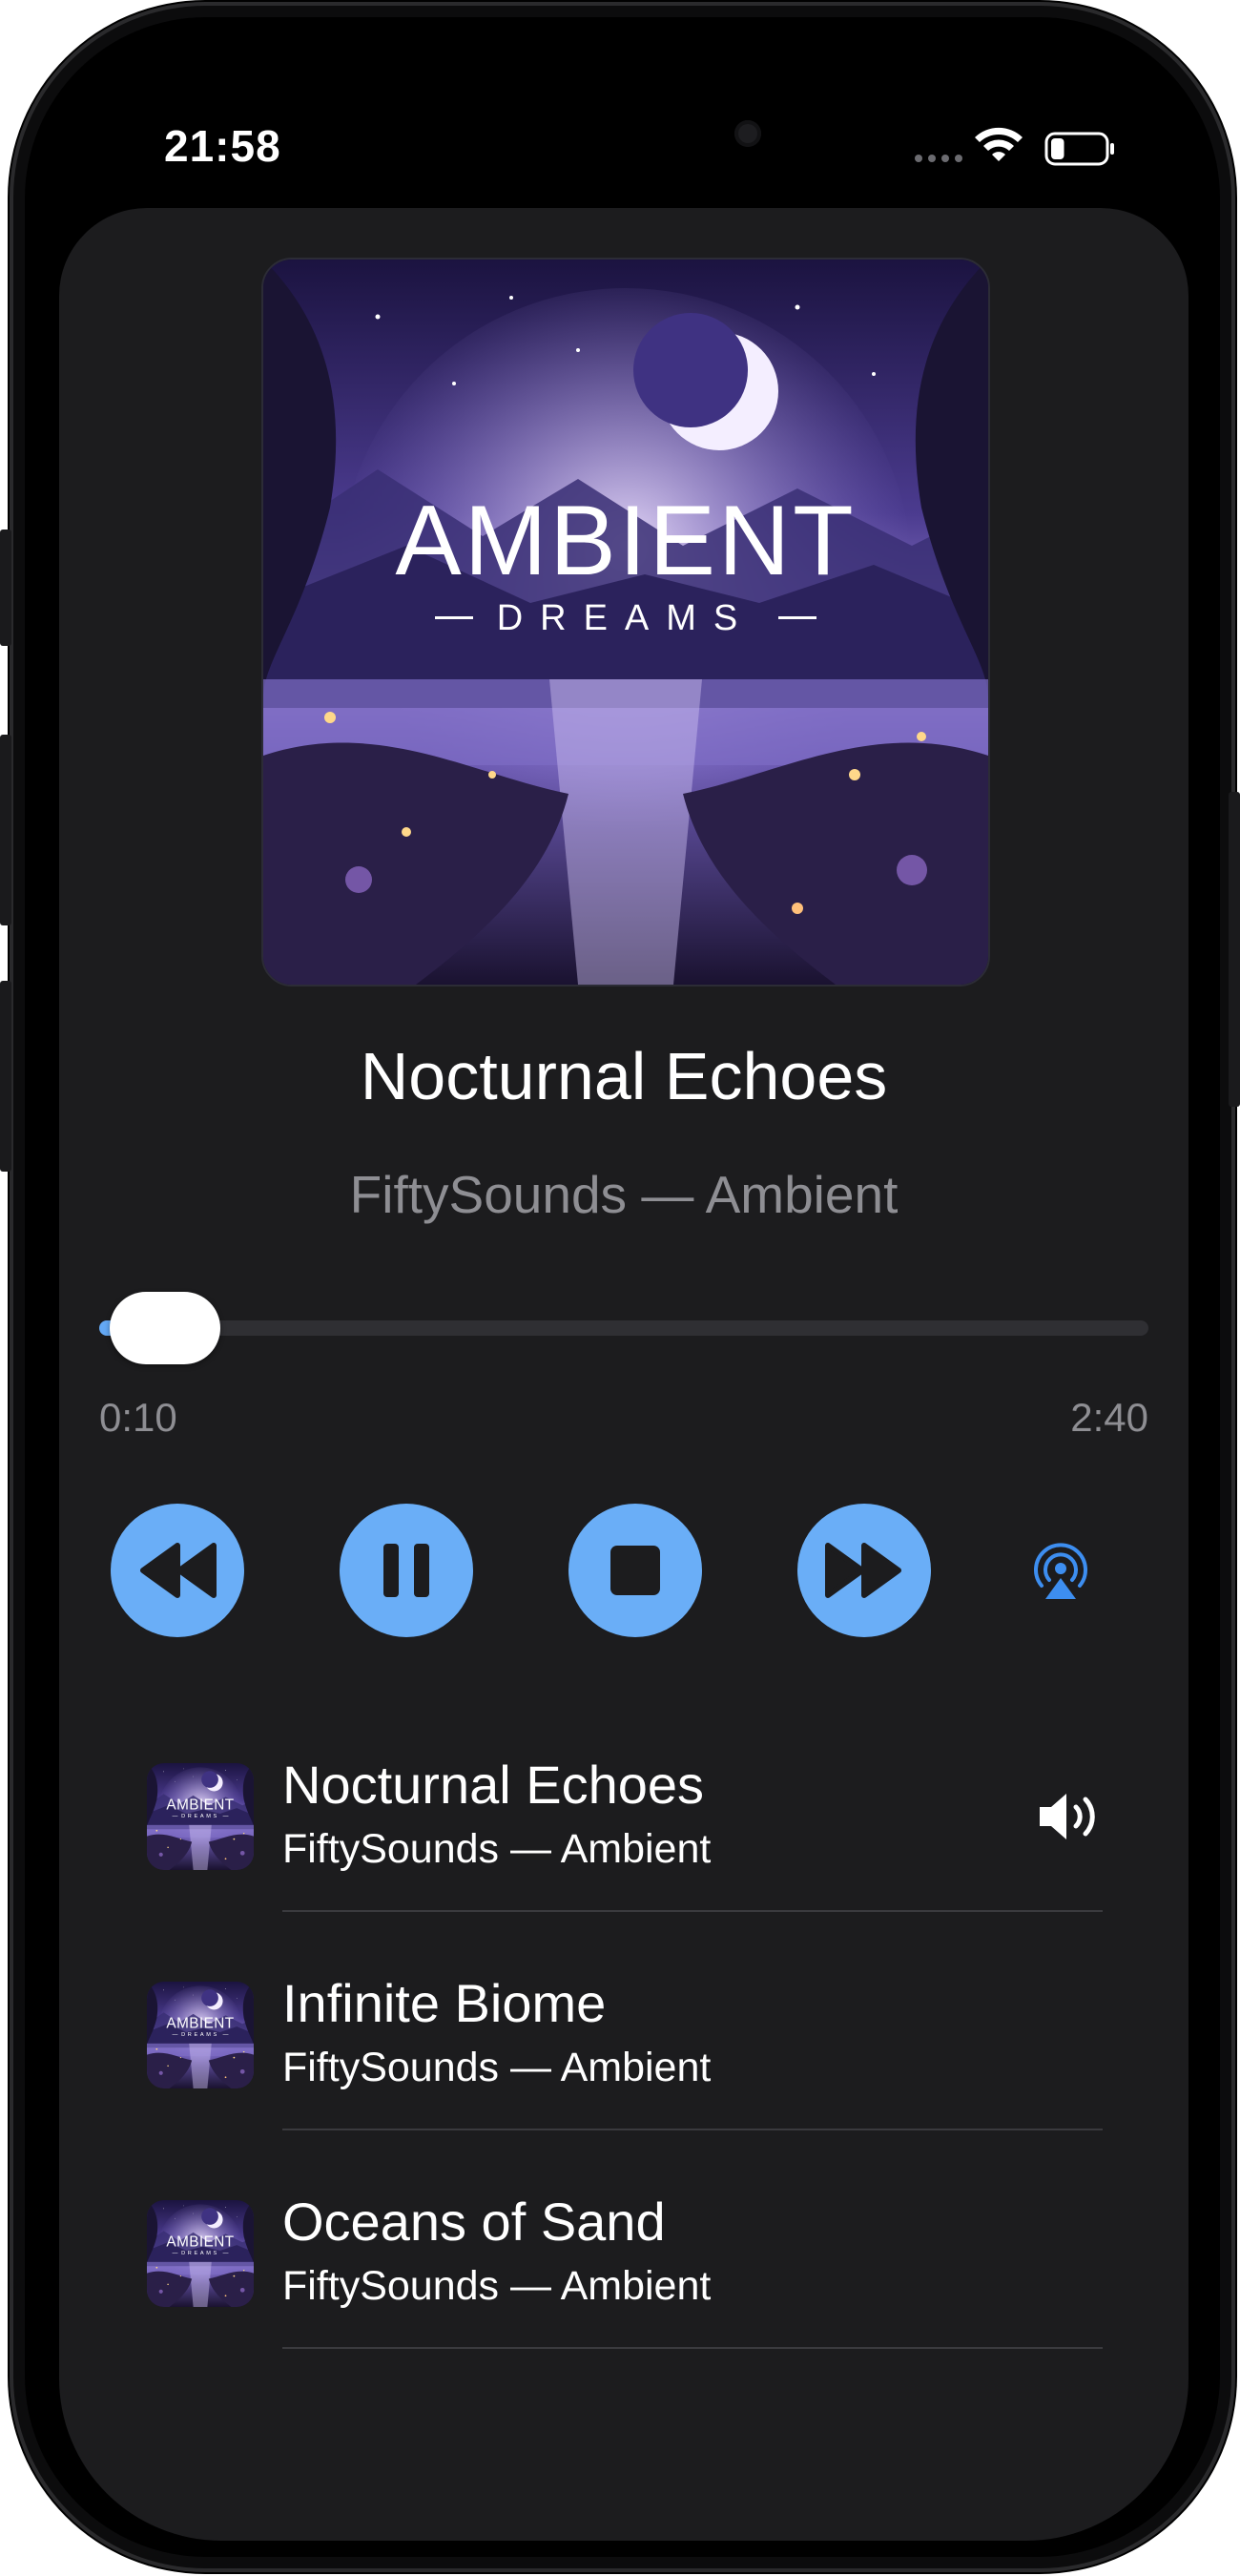 This screenshot has height=2576, width=1240. I want to click on wifi-icon, so click(999, 144).